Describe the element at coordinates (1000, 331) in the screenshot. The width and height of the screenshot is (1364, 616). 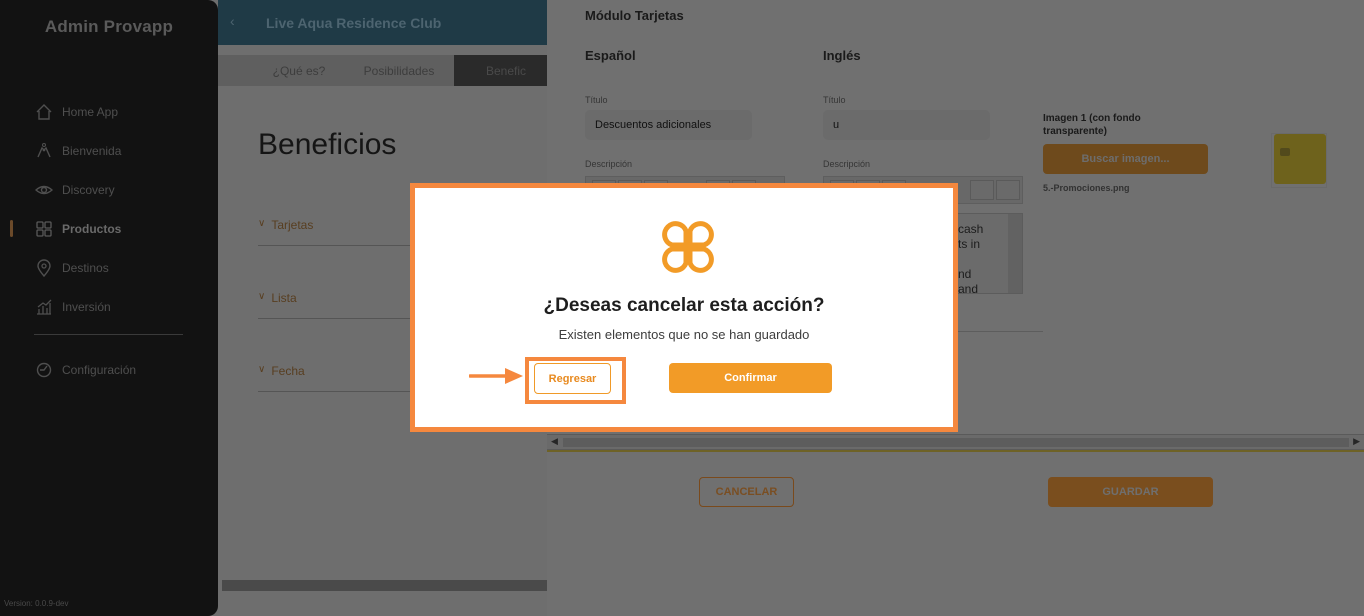
I see `divider` at that location.